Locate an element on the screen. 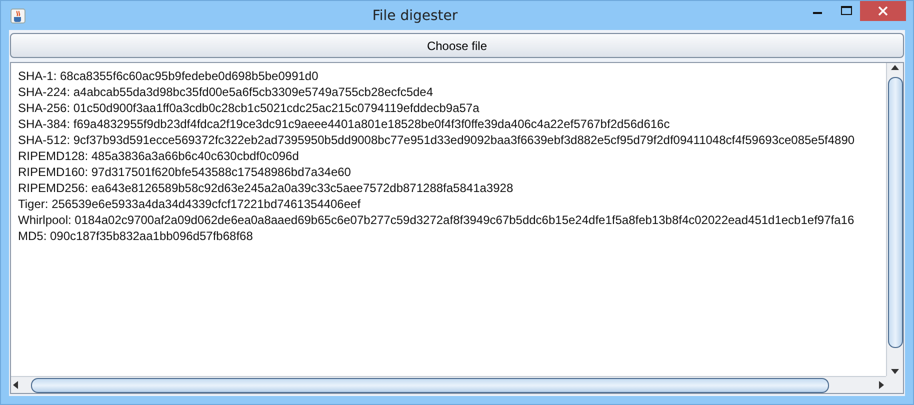 Image resolution: width=914 pixels, height=405 pixels. maximize-icon is located at coordinates (846, 11).